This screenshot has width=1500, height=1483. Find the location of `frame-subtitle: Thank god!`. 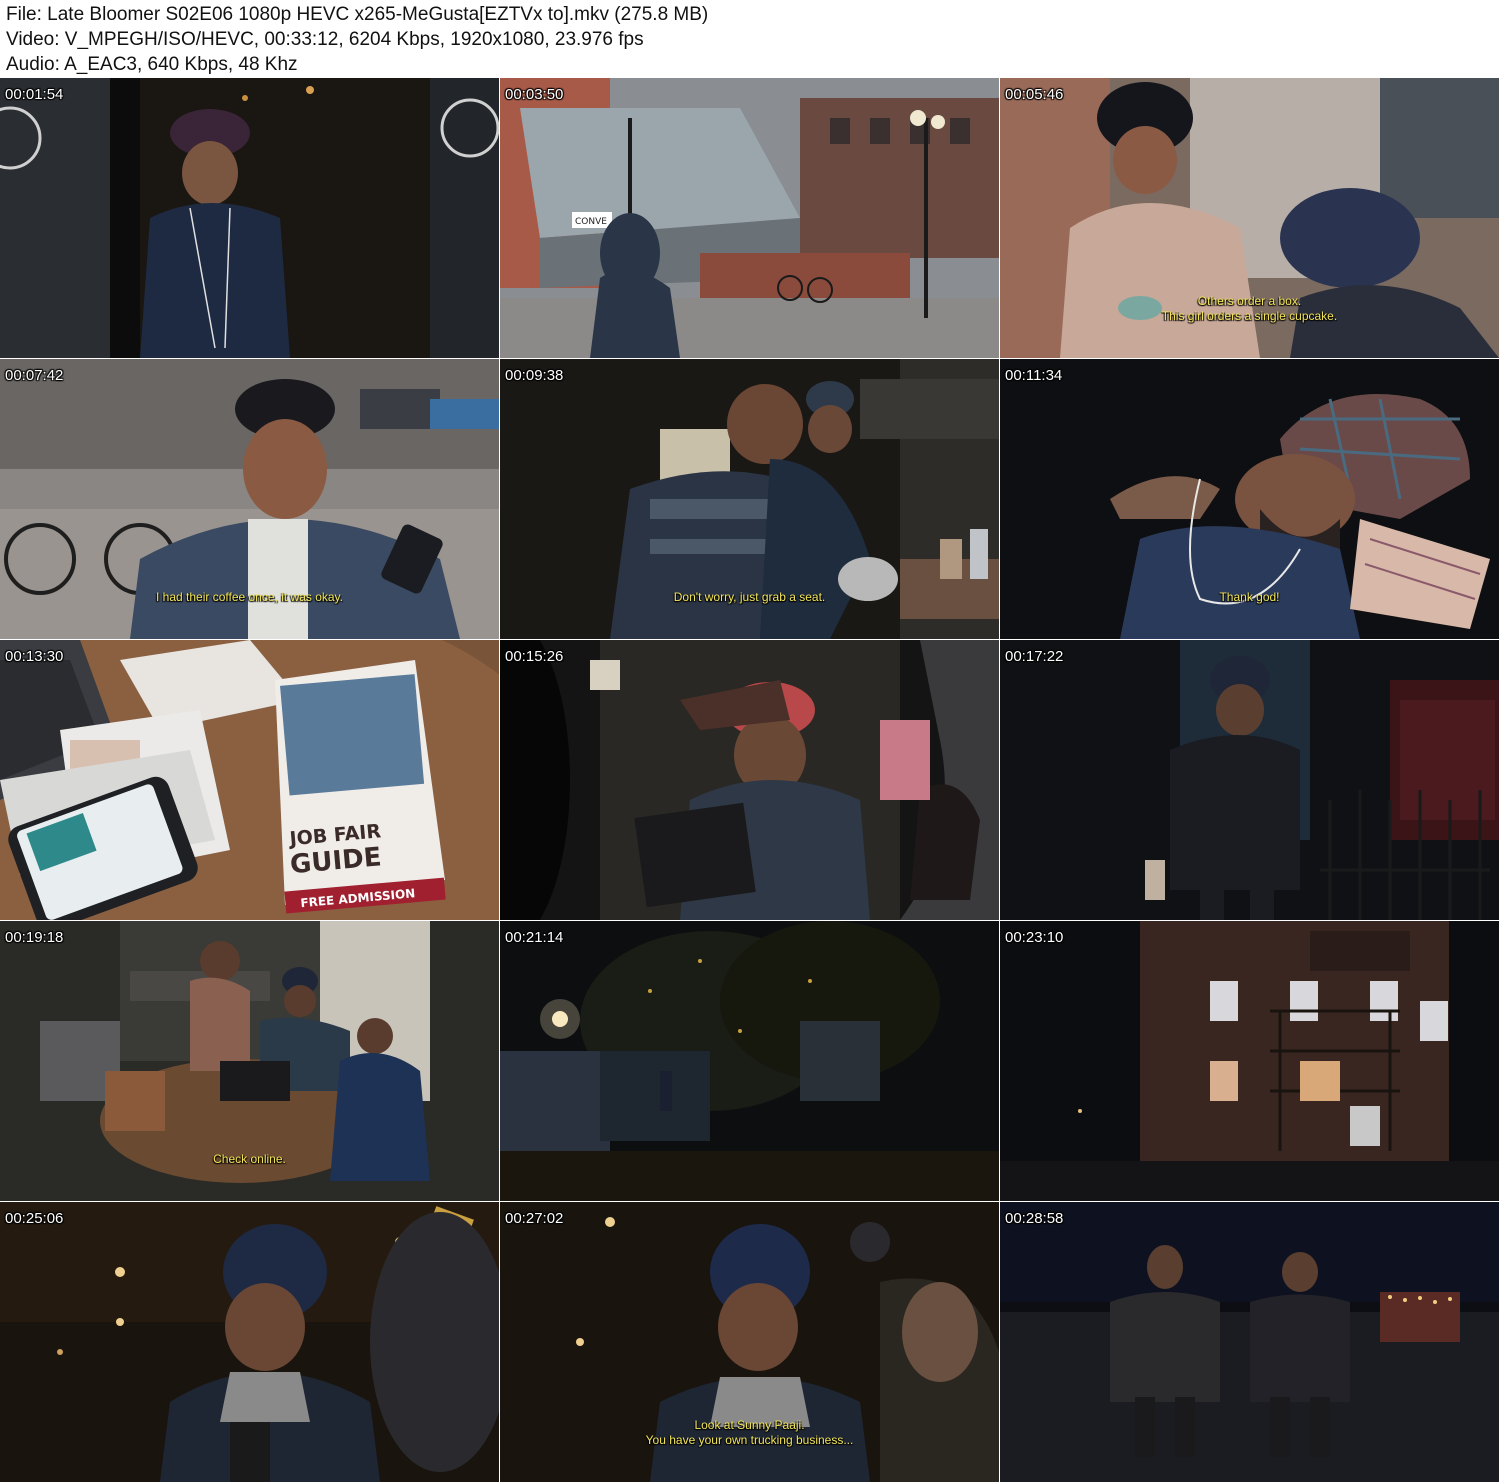

frame-subtitle: Thank god! is located at coordinates (1249, 597).